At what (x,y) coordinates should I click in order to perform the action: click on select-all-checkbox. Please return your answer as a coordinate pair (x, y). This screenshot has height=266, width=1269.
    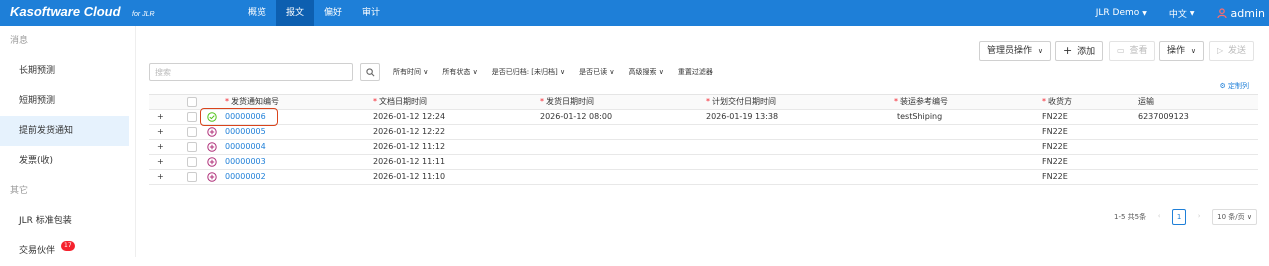
    Looking at the image, I should click on (192, 102).